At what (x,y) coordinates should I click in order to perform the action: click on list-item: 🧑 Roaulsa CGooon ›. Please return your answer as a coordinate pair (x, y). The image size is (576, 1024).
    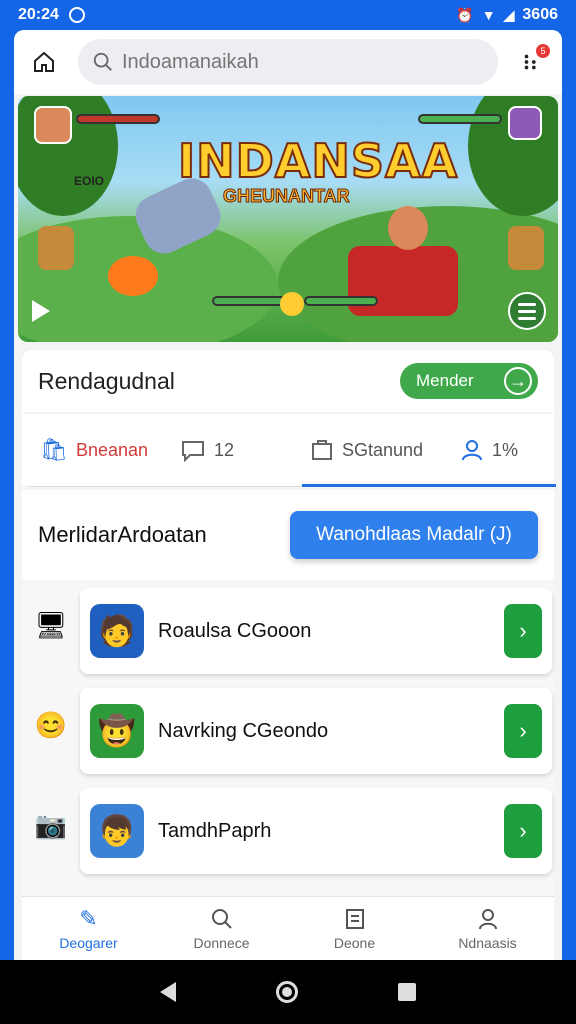
    Looking at the image, I should click on (316, 631).